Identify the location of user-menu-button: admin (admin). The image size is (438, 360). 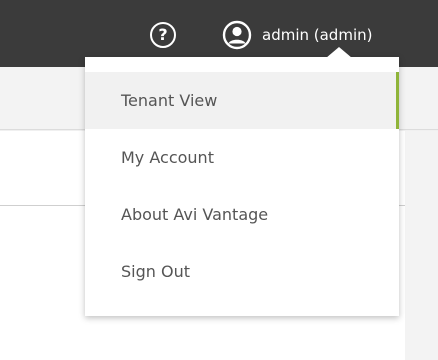
(297, 35).